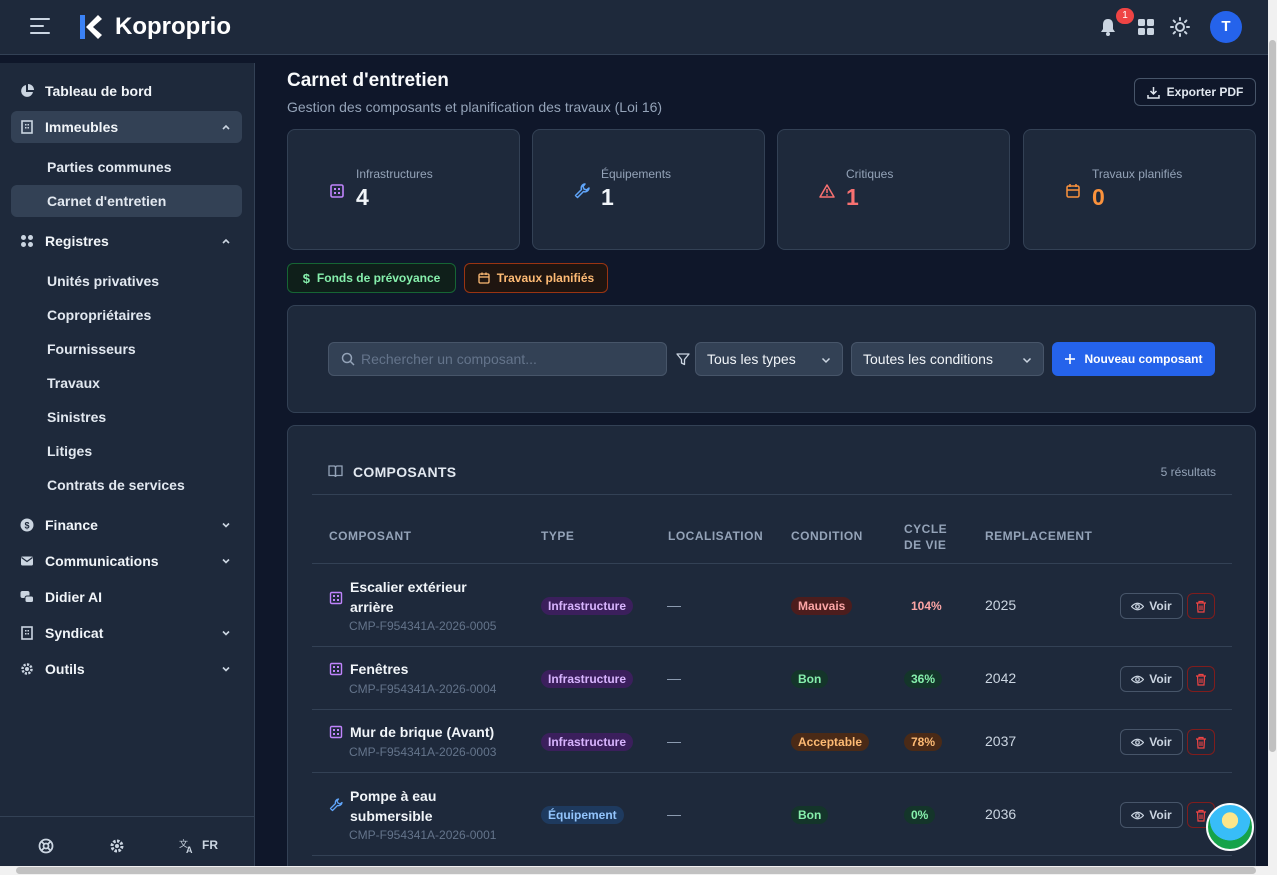  What do you see at coordinates (947, 359) in the screenshot?
I see `condition-select: Toutes les conditions` at bounding box center [947, 359].